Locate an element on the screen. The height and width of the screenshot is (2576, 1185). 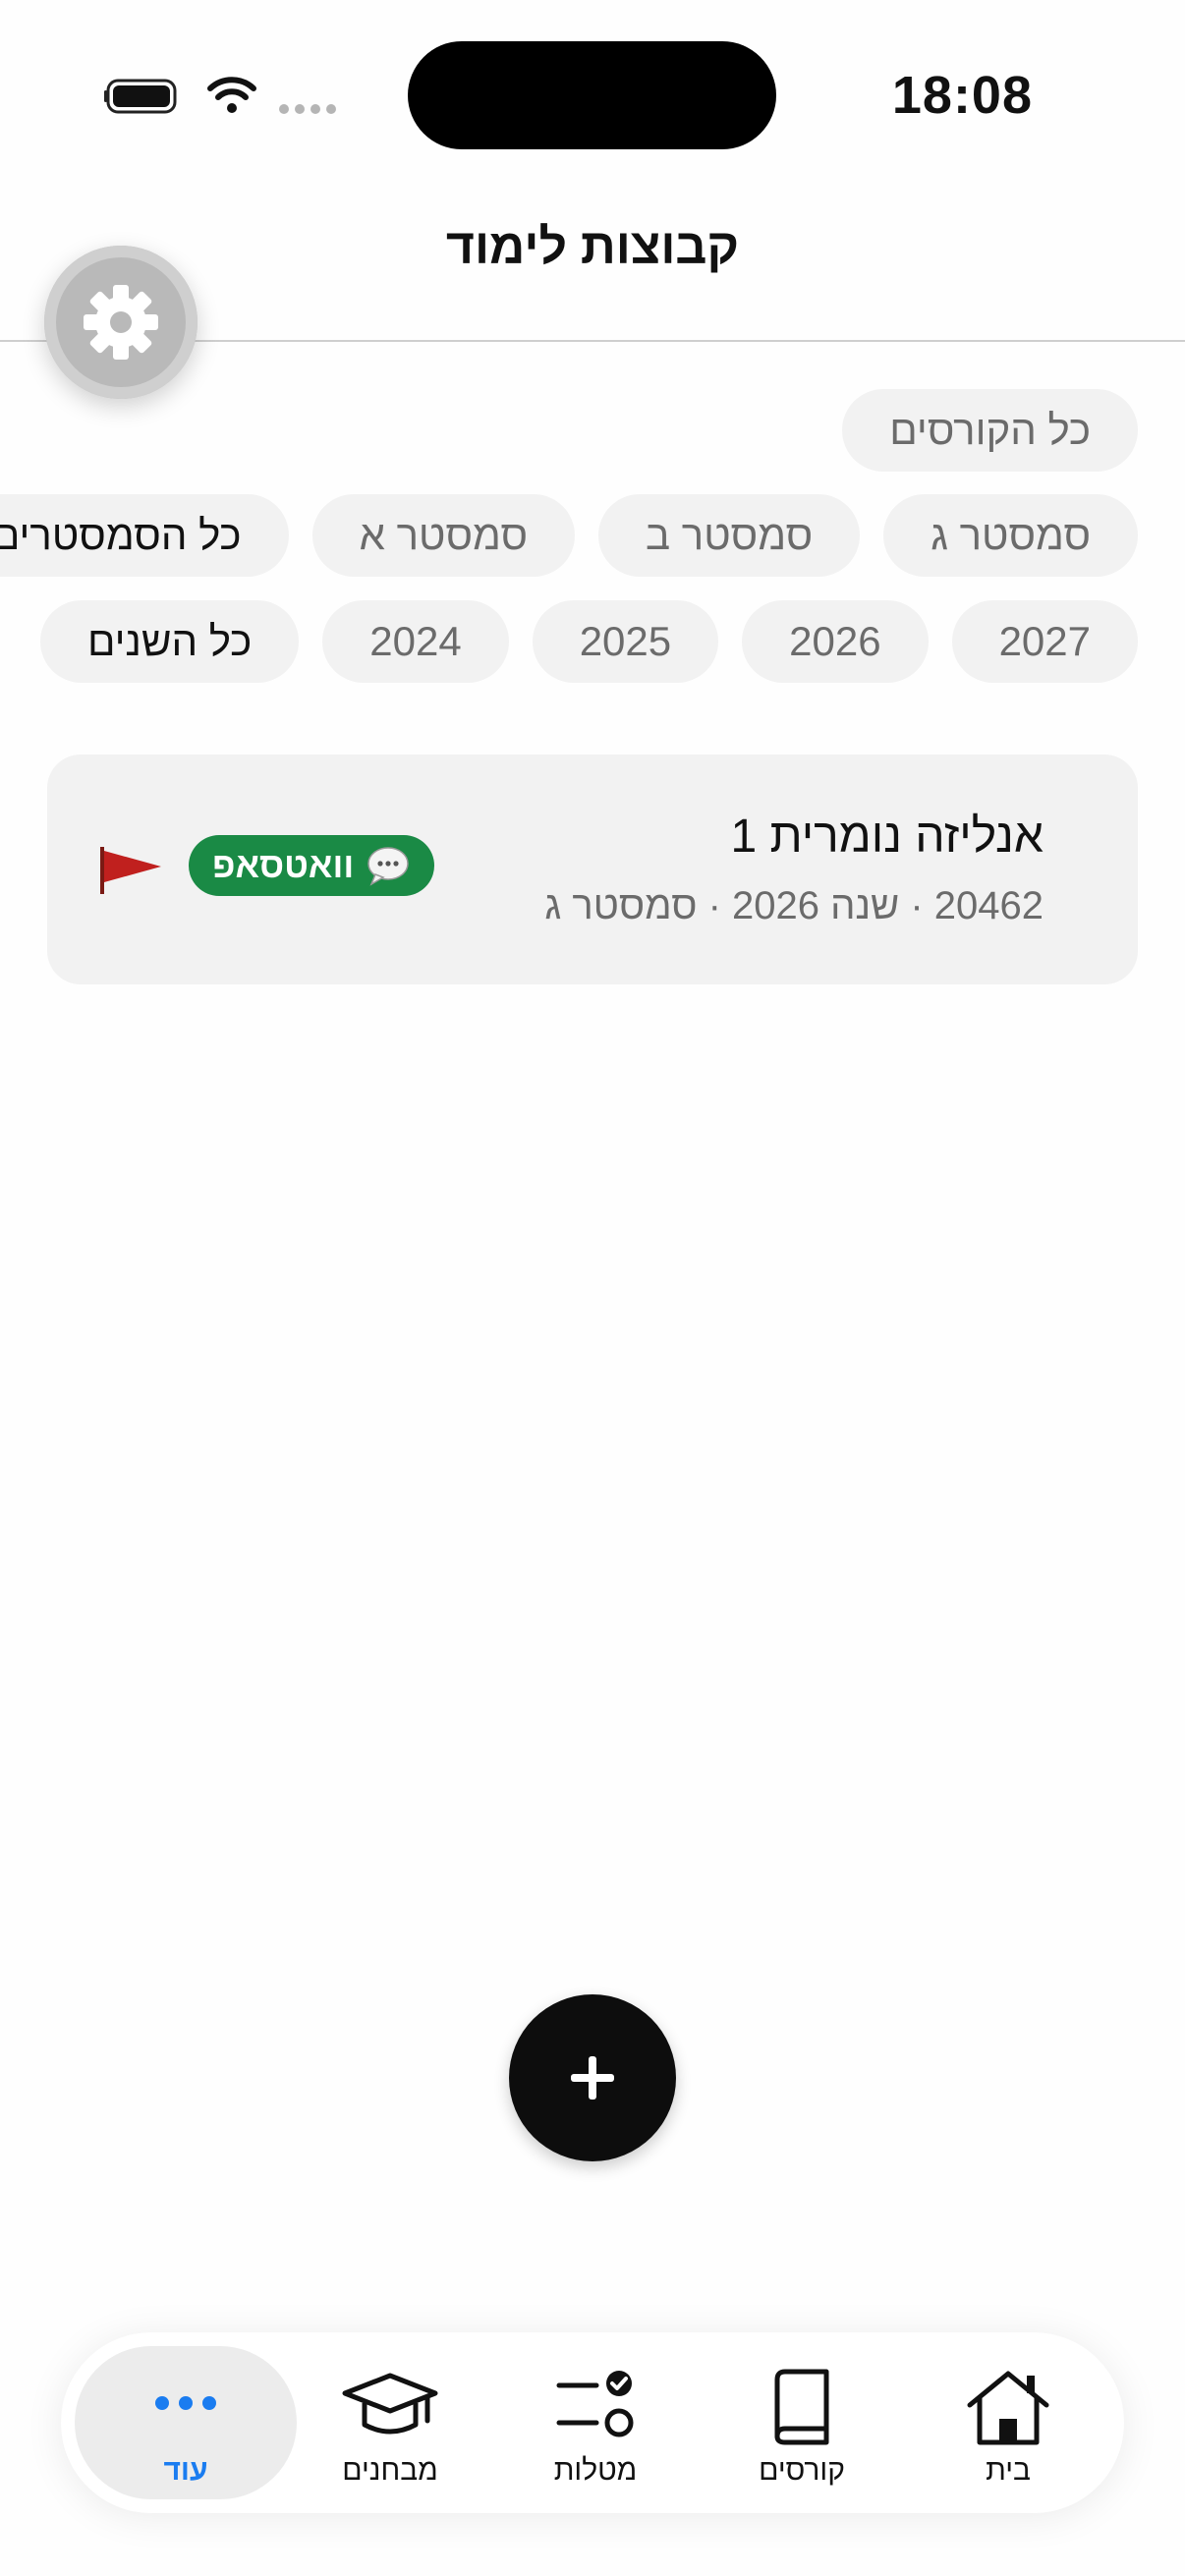
add-group-button is located at coordinates (592, 2077).